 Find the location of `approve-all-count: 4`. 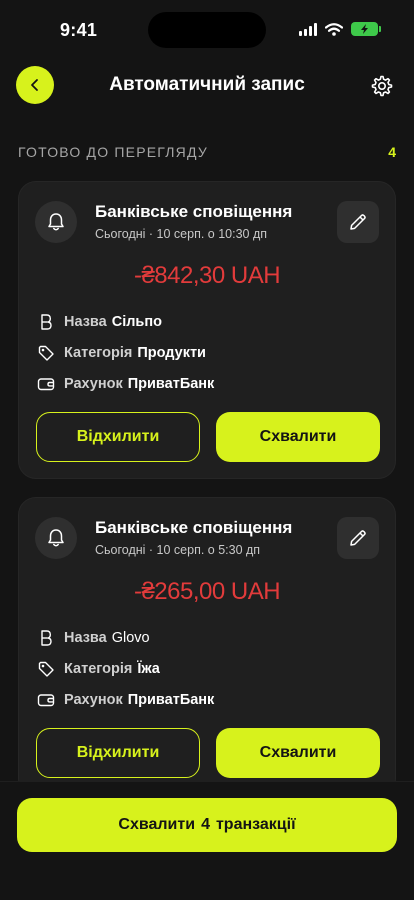

approve-all-count: 4 is located at coordinates (205, 824).